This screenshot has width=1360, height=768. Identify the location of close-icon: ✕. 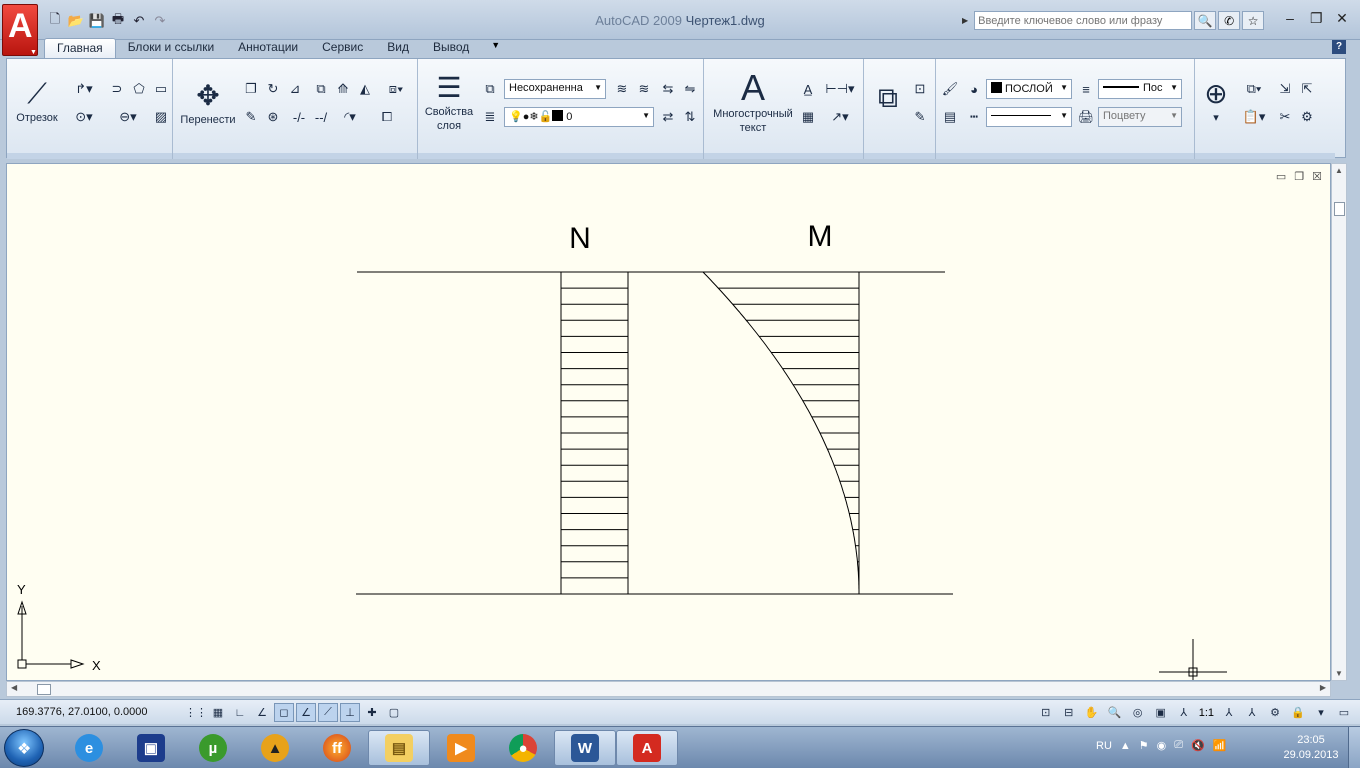
(1342, 18).